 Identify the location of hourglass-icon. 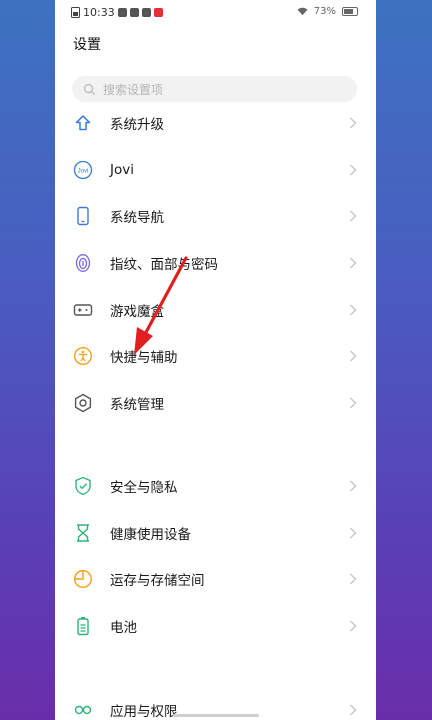
(83, 533).